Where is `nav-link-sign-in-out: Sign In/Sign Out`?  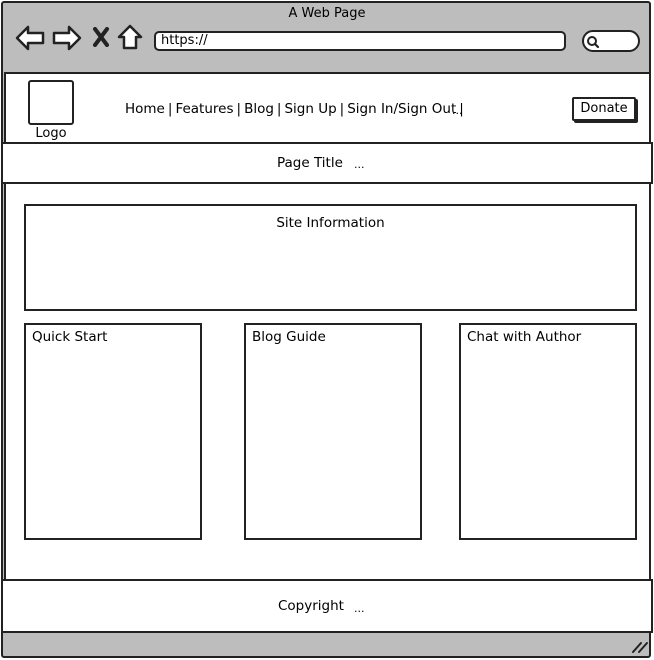
nav-link-sign-in-out: Sign In/Sign Out is located at coordinates (401, 109).